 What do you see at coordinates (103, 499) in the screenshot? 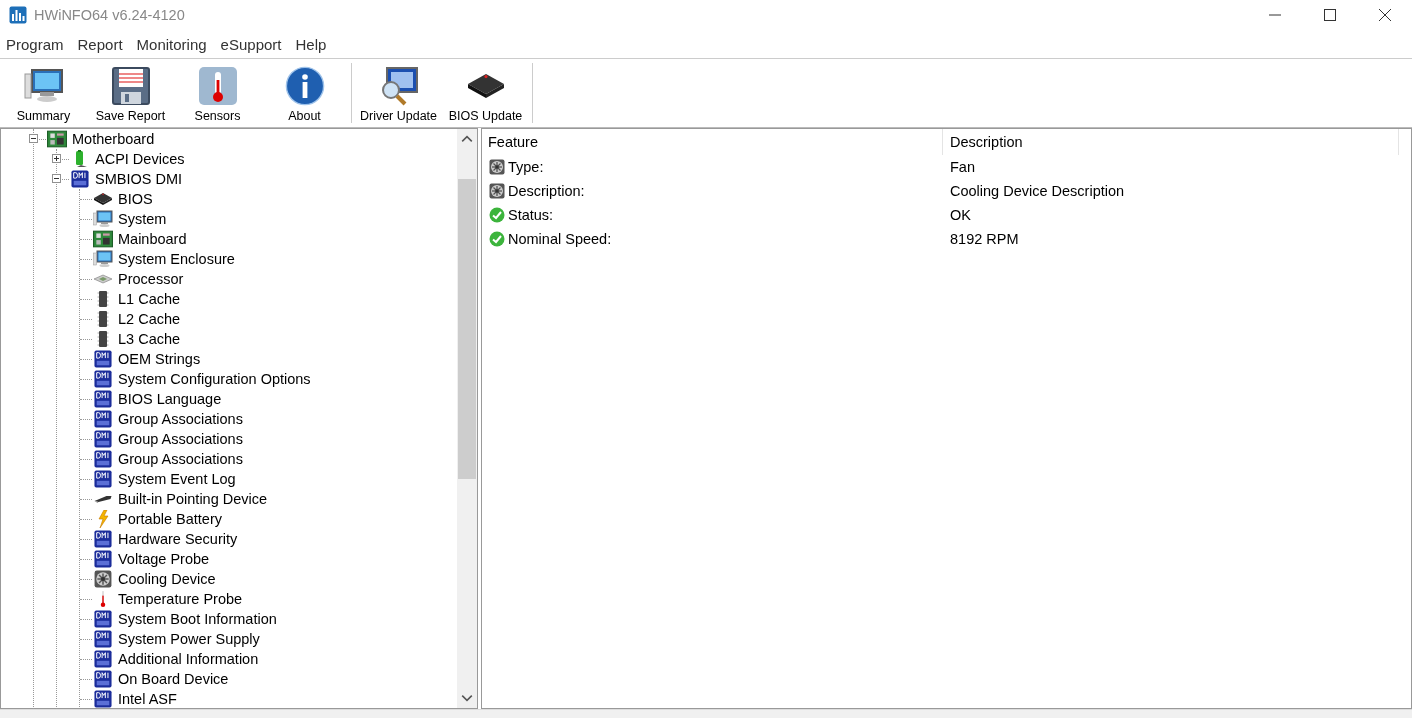
I see `pointing-device-icon` at bounding box center [103, 499].